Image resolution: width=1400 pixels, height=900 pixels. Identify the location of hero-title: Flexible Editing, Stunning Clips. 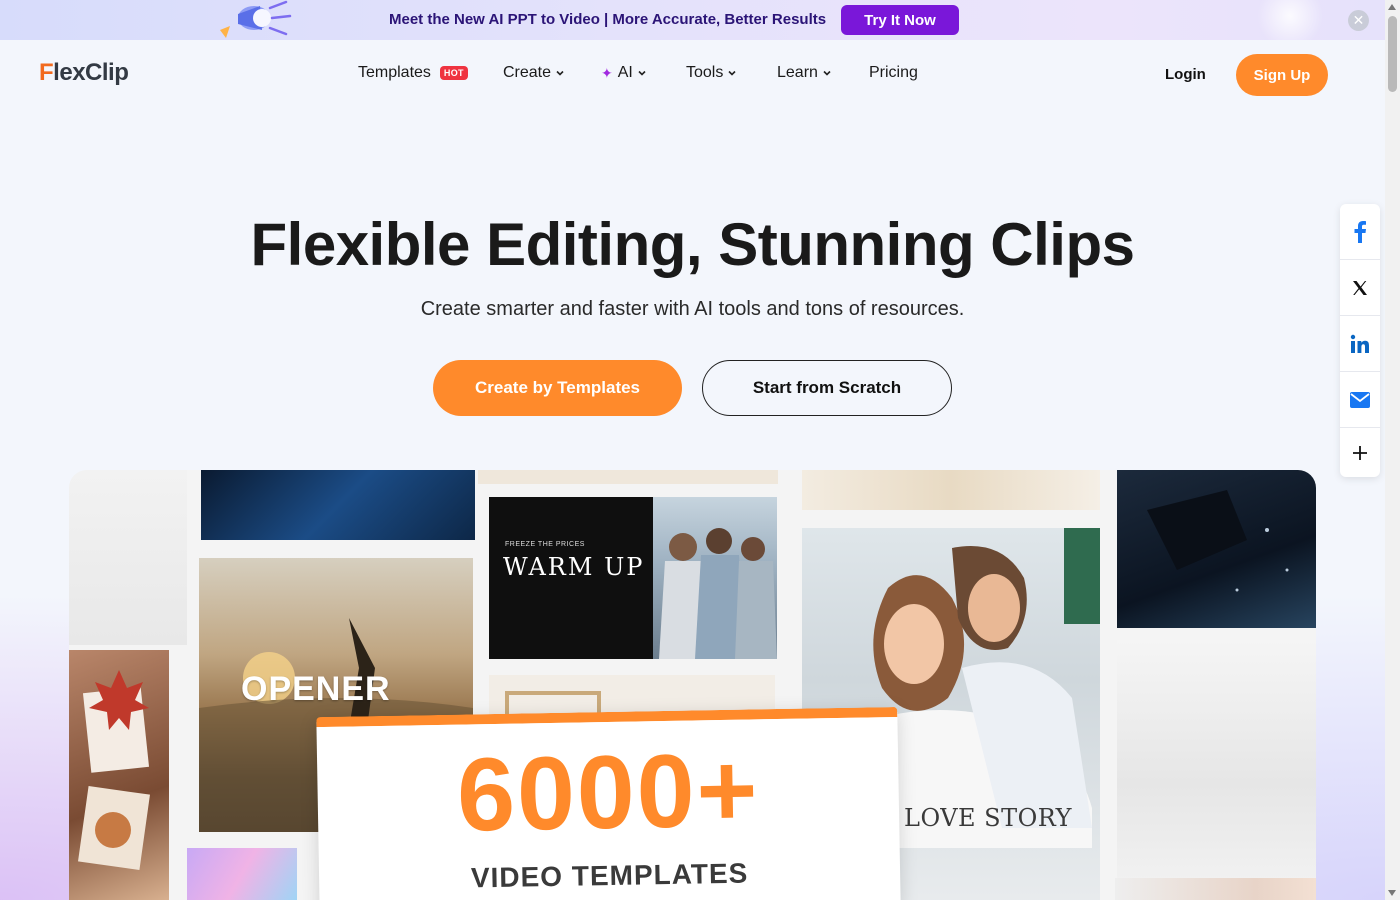
(693, 244).